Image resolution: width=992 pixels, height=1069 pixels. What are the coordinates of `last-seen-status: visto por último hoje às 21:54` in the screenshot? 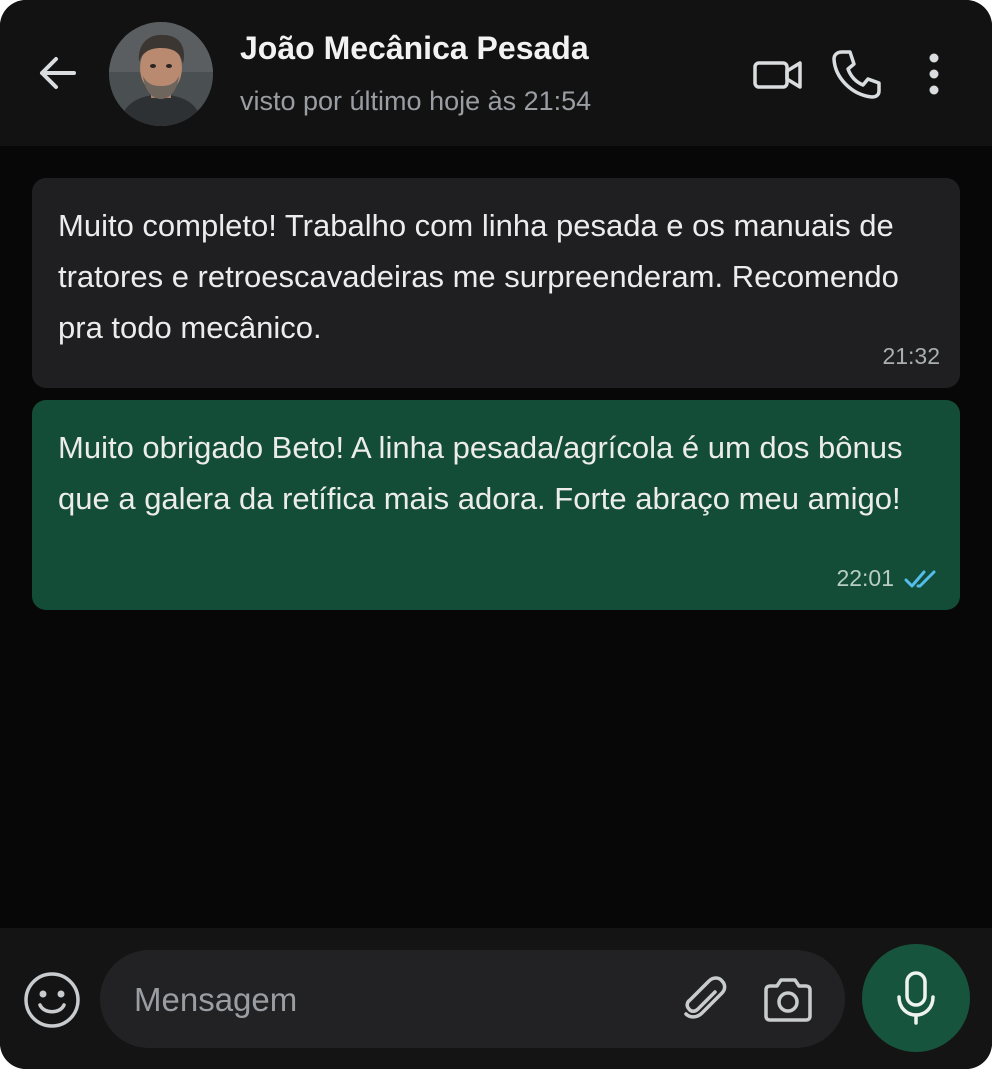 It's located at (416, 101).